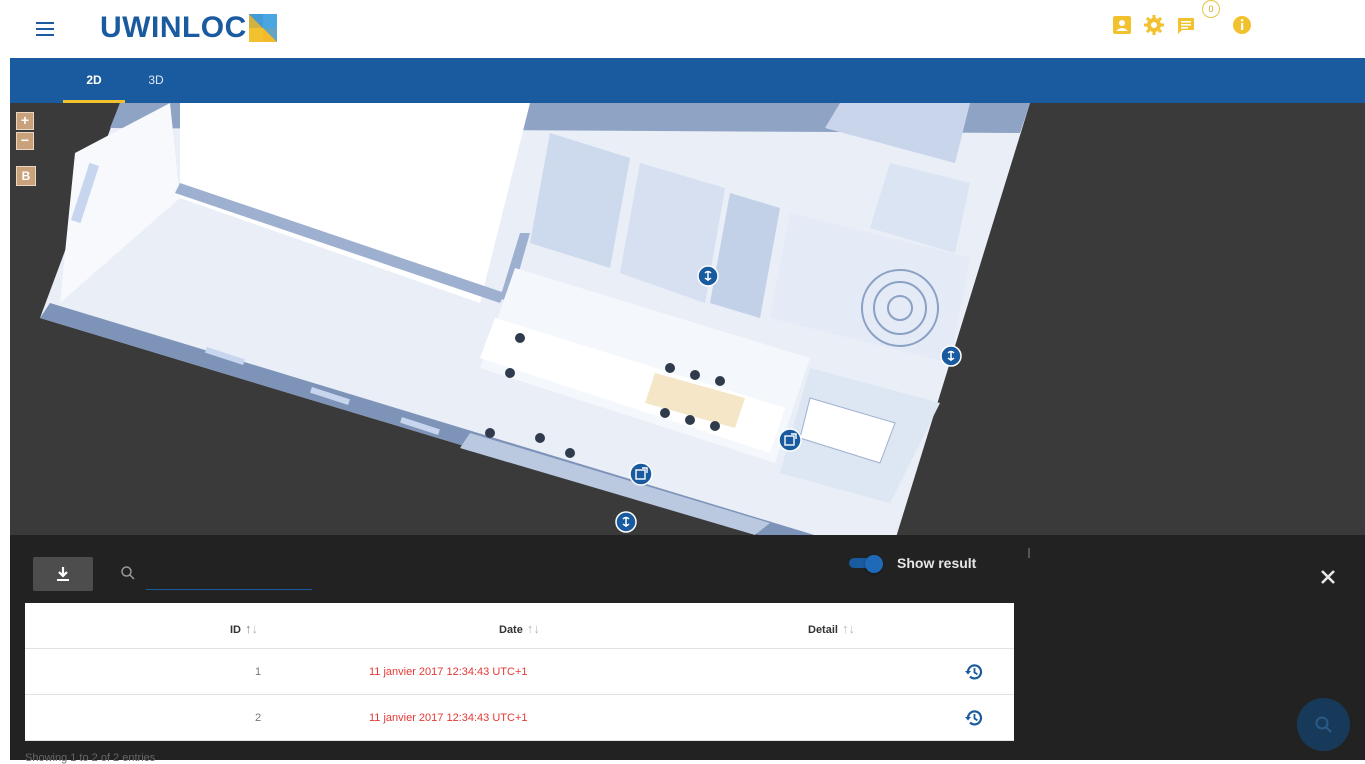  I want to click on hamburger-menu-icon, so click(45, 29).